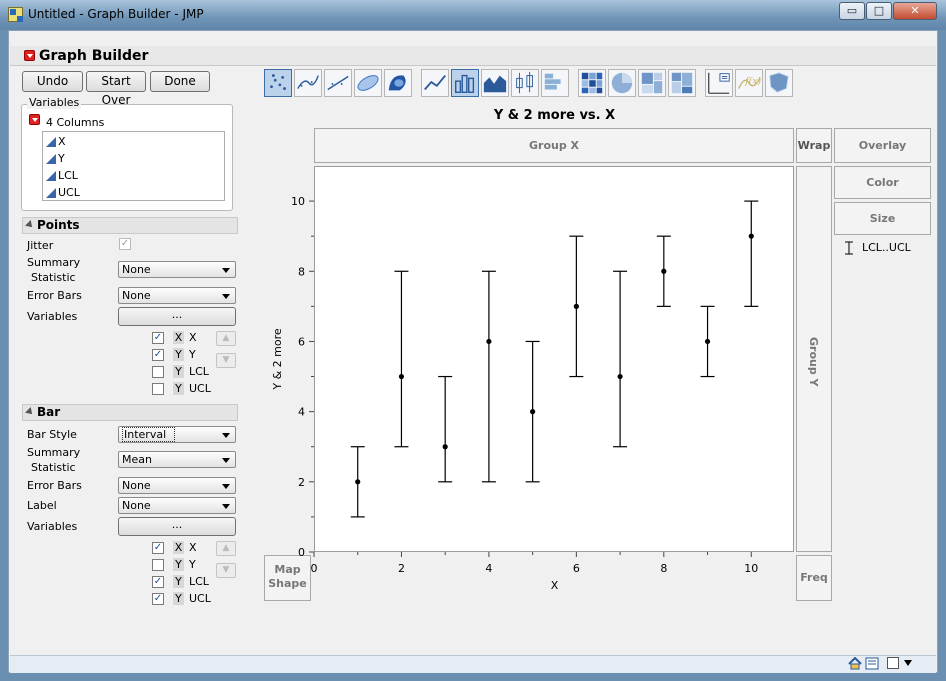 The width and height of the screenshot is (946, 681). What do you see at coordinates (301, 341) in the screenshot?
I see `y-tick-label: 6` at bounding box center [301, 341].